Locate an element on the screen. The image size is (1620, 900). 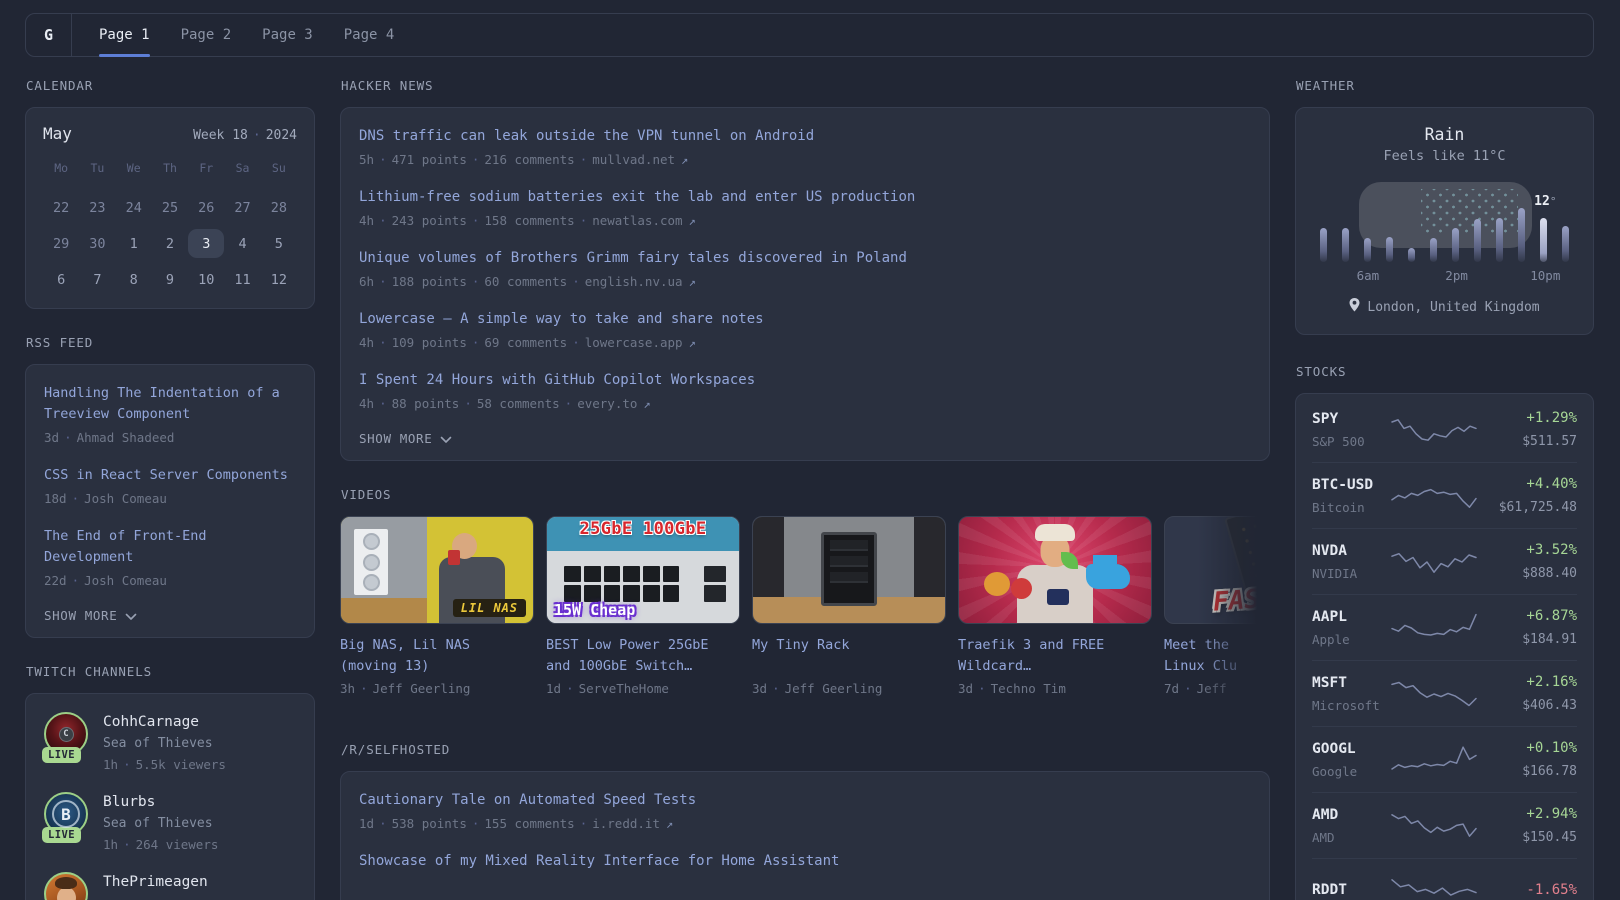
stock-numbers: +4.40% $61,725.48 is located at coordinates (1527, 496).